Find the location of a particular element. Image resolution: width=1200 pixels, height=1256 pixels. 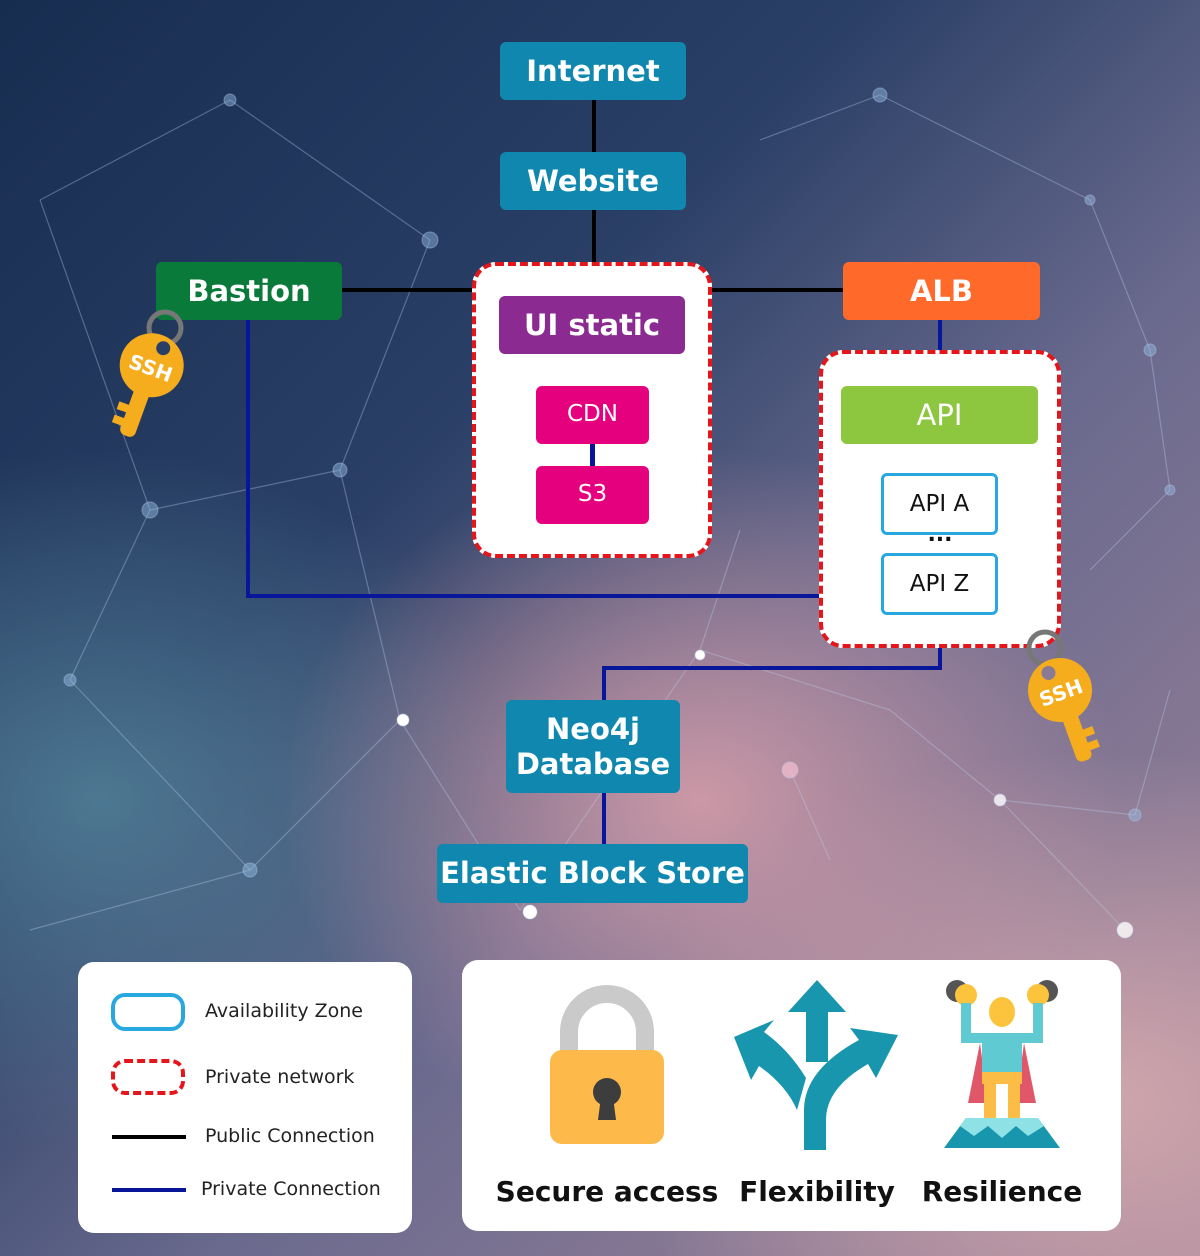

features-panel: Secure access Flexibility Resilience is located at coordinates (791, 1095).